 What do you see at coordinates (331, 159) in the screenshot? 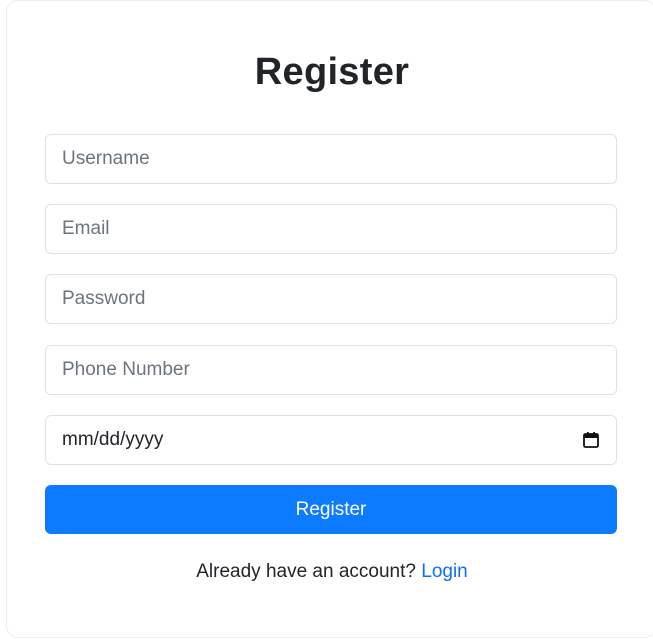
I see `username-input: Username` at bounding box center [331, 159].